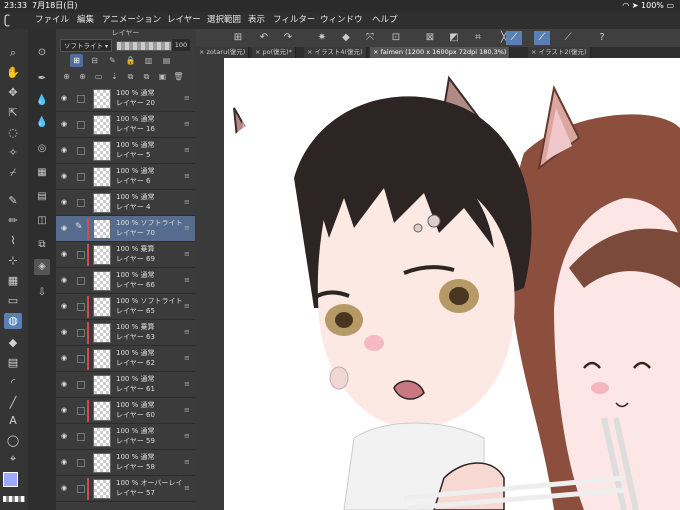 The width and height of the screenshot is (680, 510). What do you see at coordinates (294, 20) in the screenshot?
I see `menu-filter: フィルター` at bounding box center [294, 20].